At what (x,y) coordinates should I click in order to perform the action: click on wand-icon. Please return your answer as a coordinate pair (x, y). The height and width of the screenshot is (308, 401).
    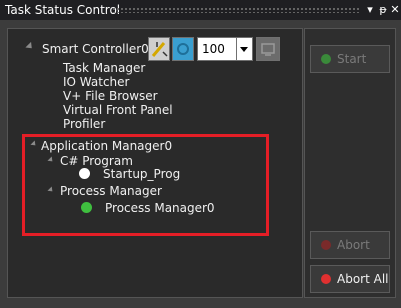
    Looking at the image, I should click on (159, 49).